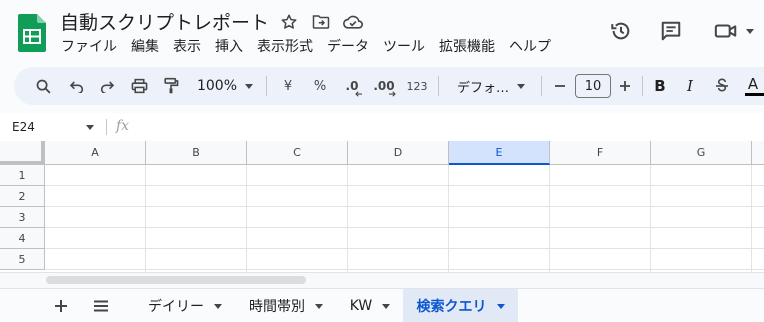 Image resolution: width=764 pixels, height=322 pixels. I want to click on menu-tools: ツール, so click(404, 47).